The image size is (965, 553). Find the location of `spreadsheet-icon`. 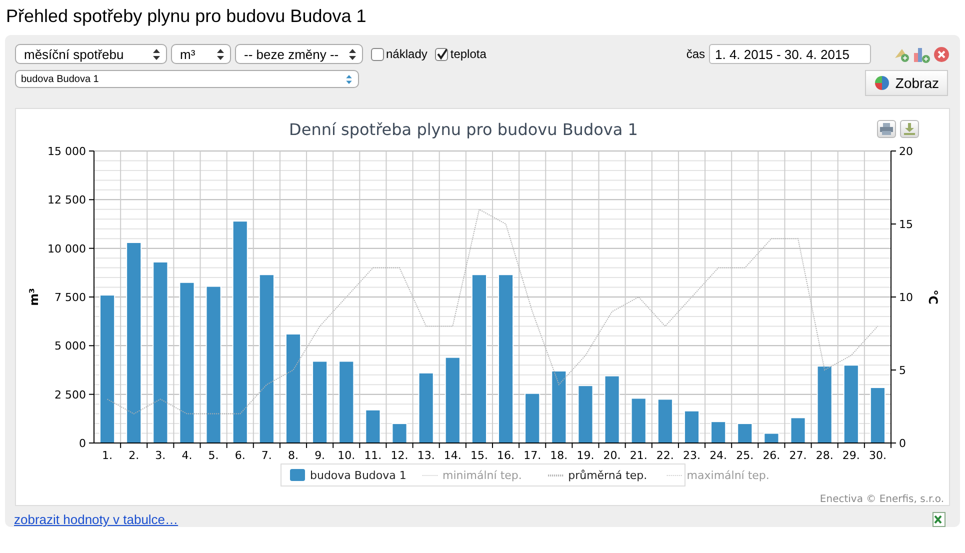

spreadsheet-icon is located at coordinates (939, 519).